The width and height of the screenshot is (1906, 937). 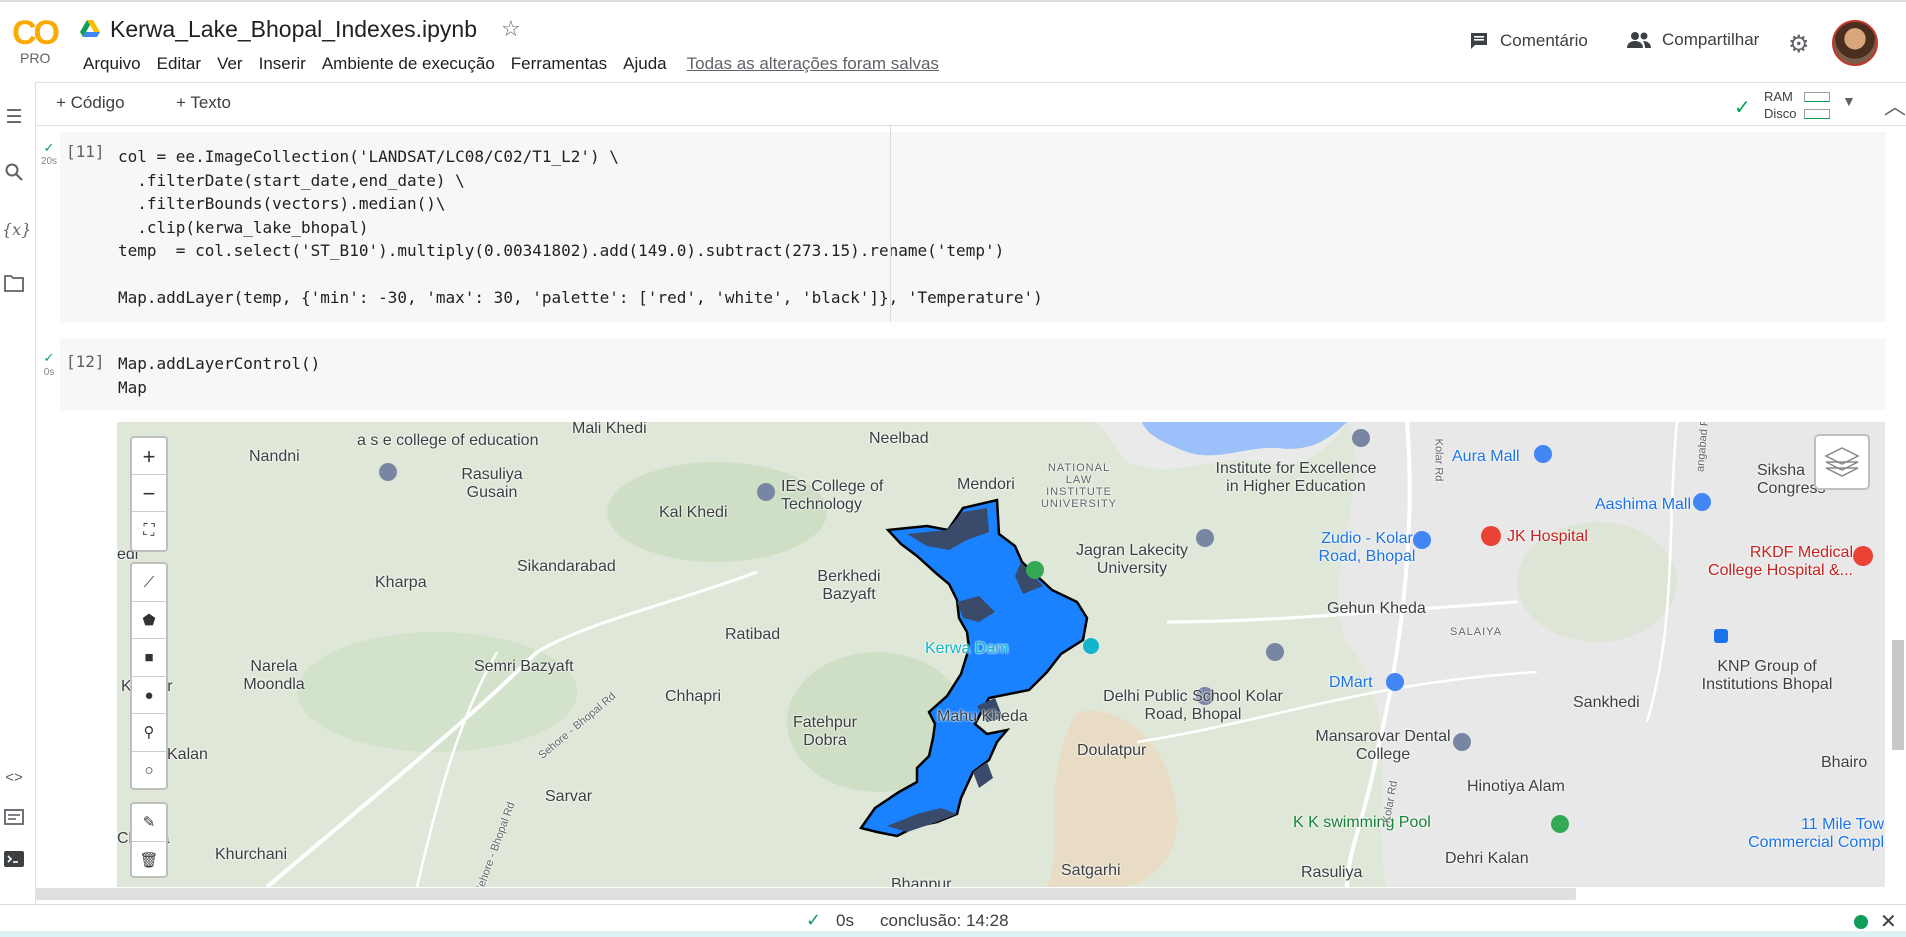 I want to click on cell-exec-time: 0s, so click(x=49, y=372).